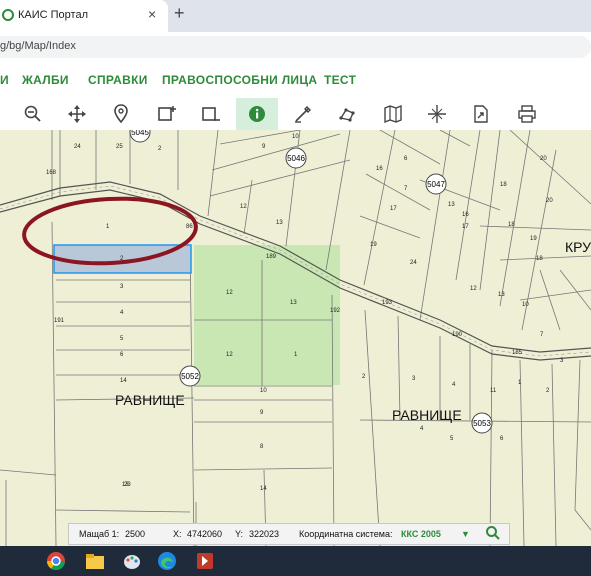  I want to click on scale-value: 2500, so click(135, 534).